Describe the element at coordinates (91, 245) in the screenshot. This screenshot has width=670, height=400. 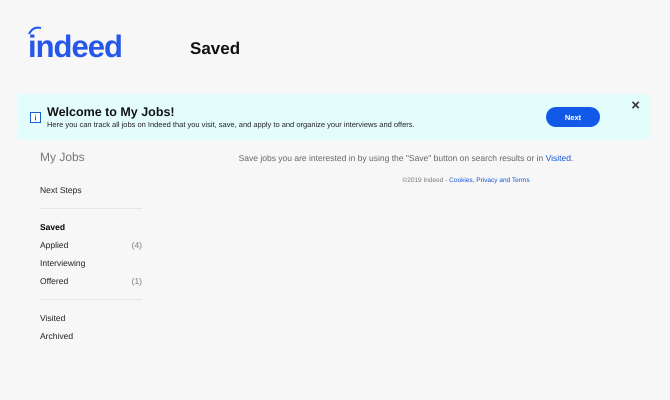
I see `sidebar-item: Applied (4)` at that location.